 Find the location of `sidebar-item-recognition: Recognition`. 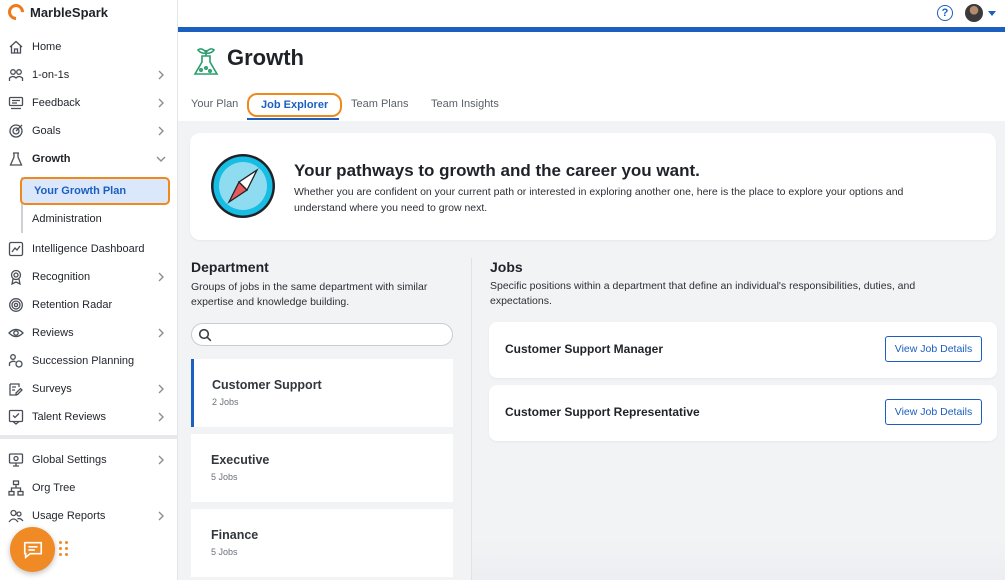

sidebar-item-recognition: Recognition is located at coordinates (89, 277).